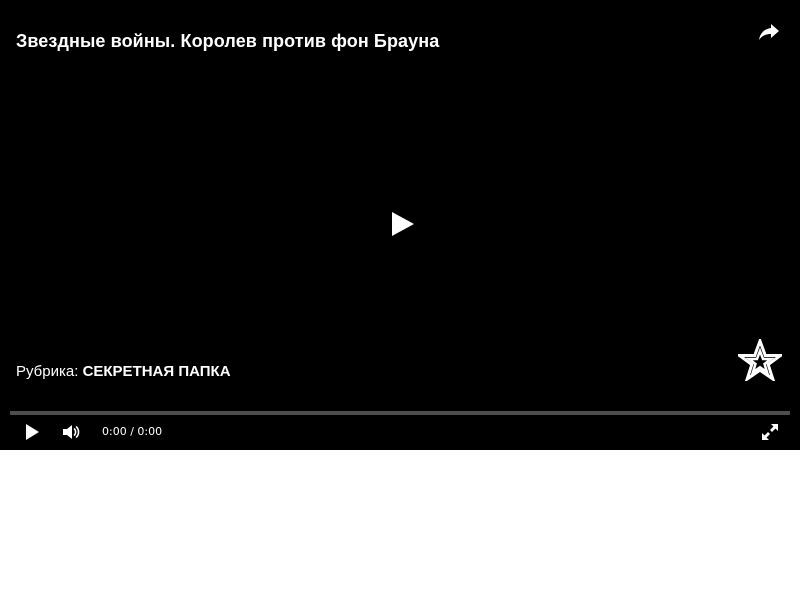 This screenshot has height=600, width=800. I want to click on share-icon, so click(769, 32).